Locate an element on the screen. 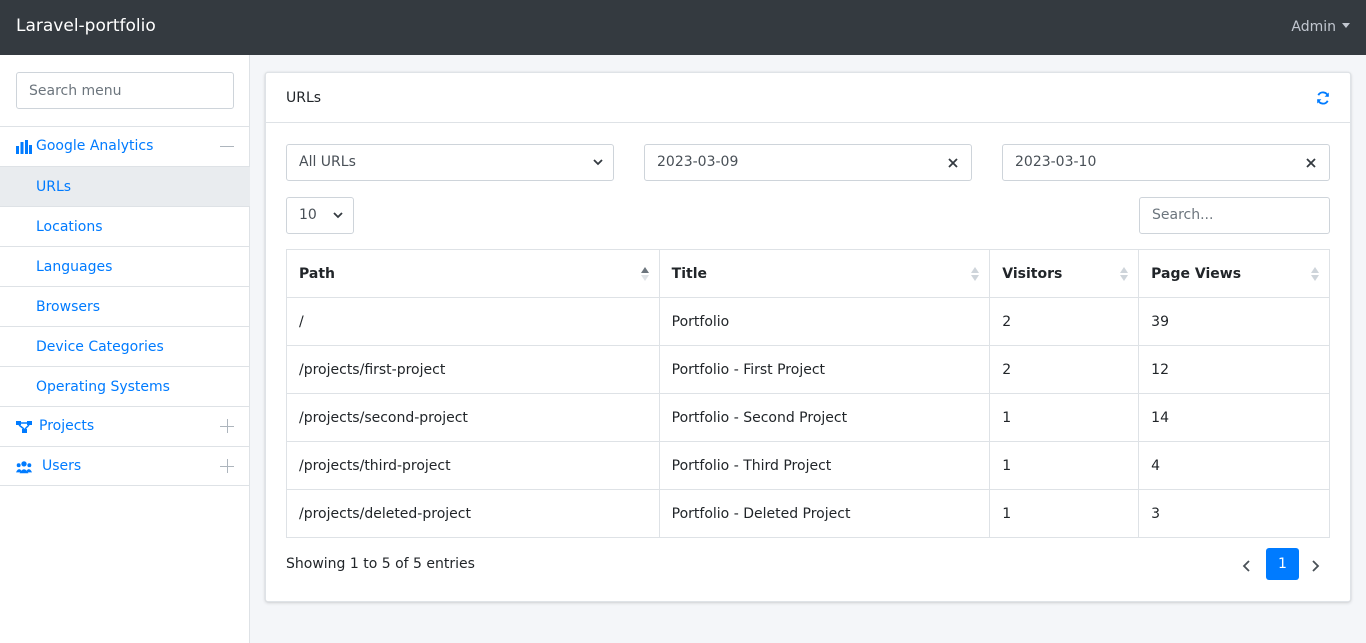 The height and width of the screenshot is (643, 1366). sidebar-item-device-categories: Device Categories is located at coordinates (125, 346).